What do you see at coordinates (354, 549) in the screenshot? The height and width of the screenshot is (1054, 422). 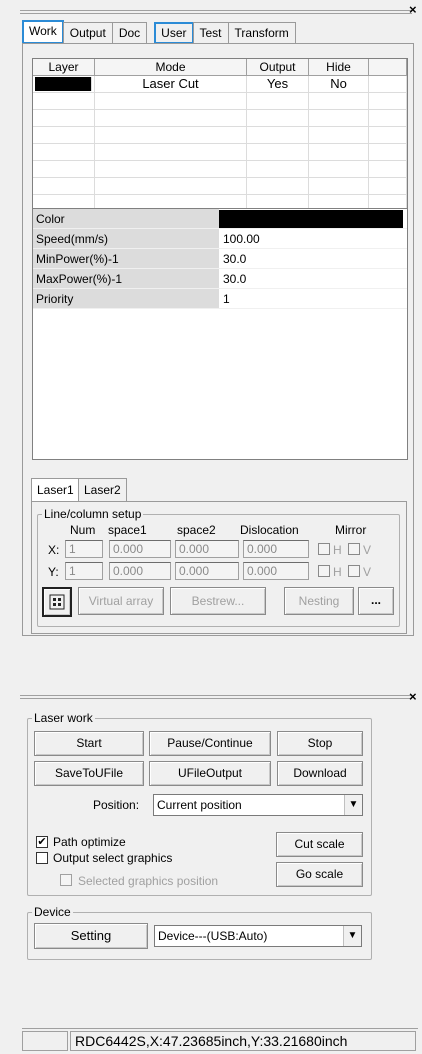 I see `x-mirror-v-checkbox` at bounding box center [354, 549].